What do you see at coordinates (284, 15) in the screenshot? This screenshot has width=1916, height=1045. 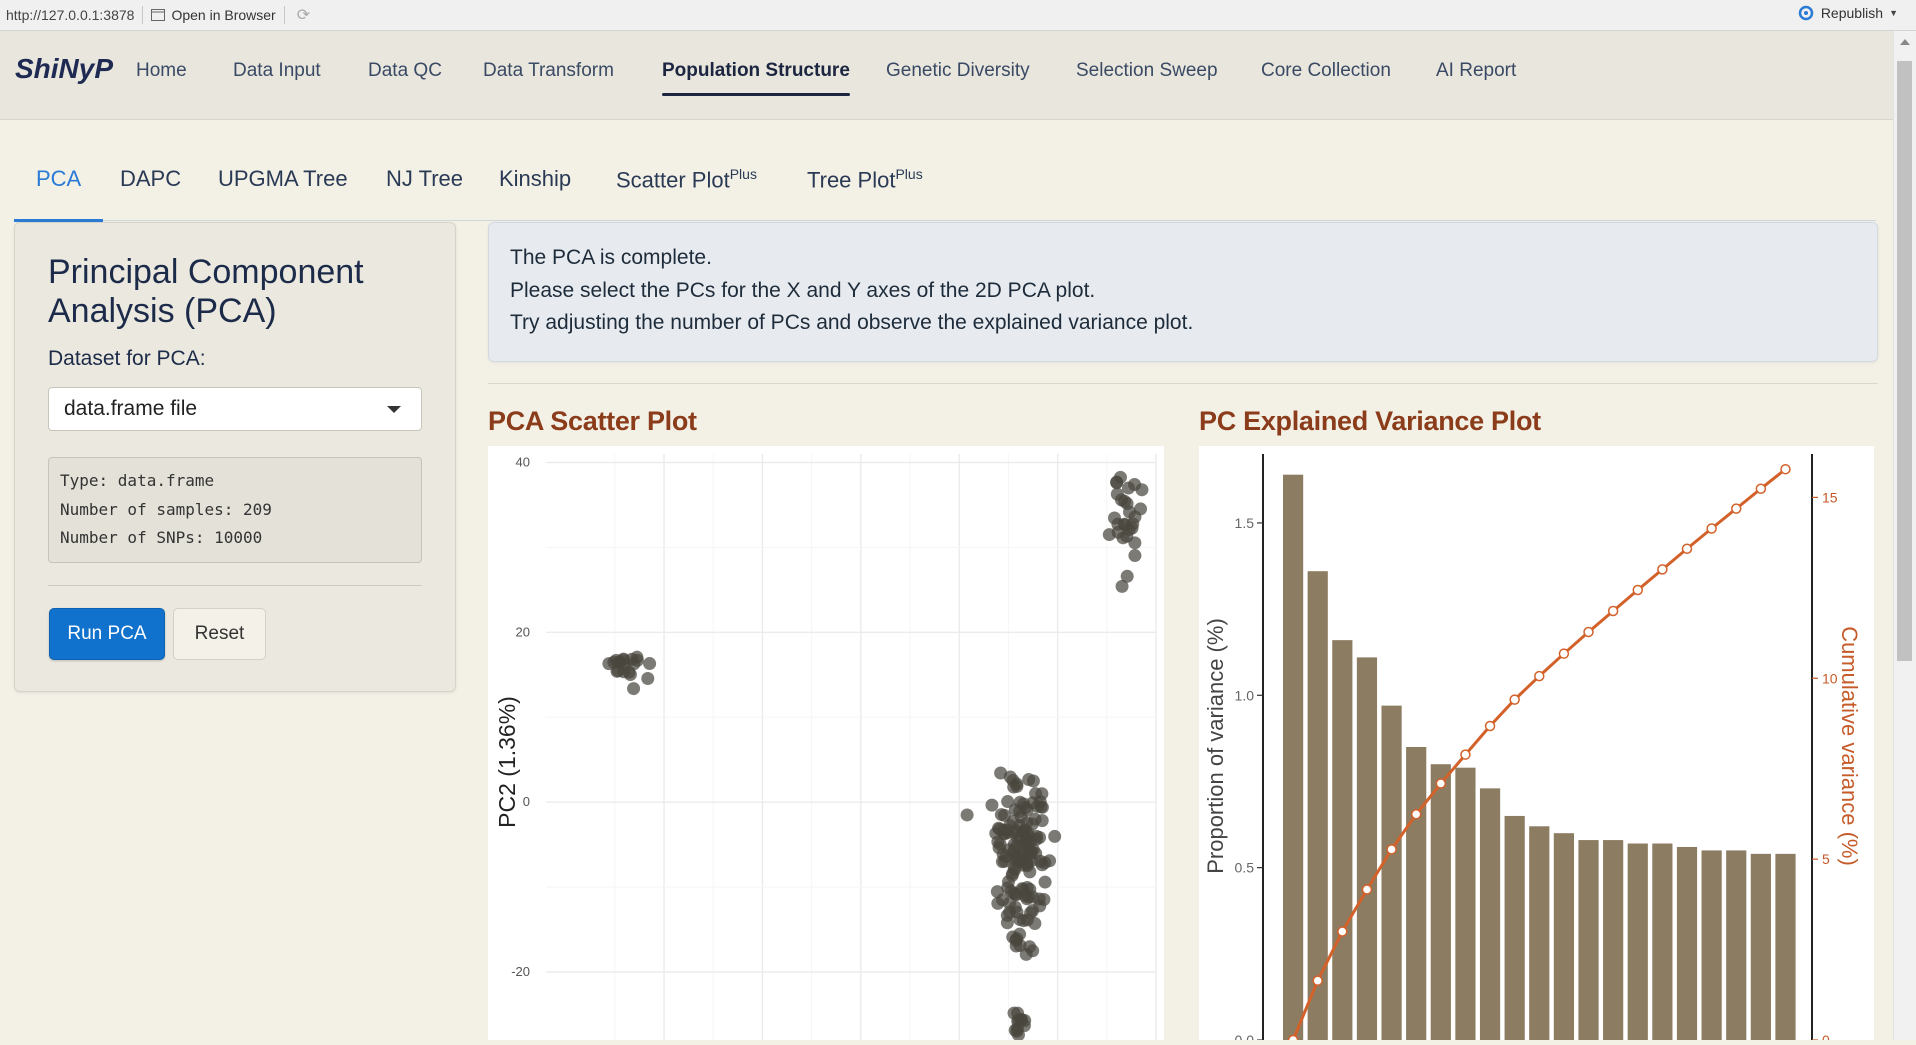 I see `toolbar-divider` at bounding box center [284, 15].